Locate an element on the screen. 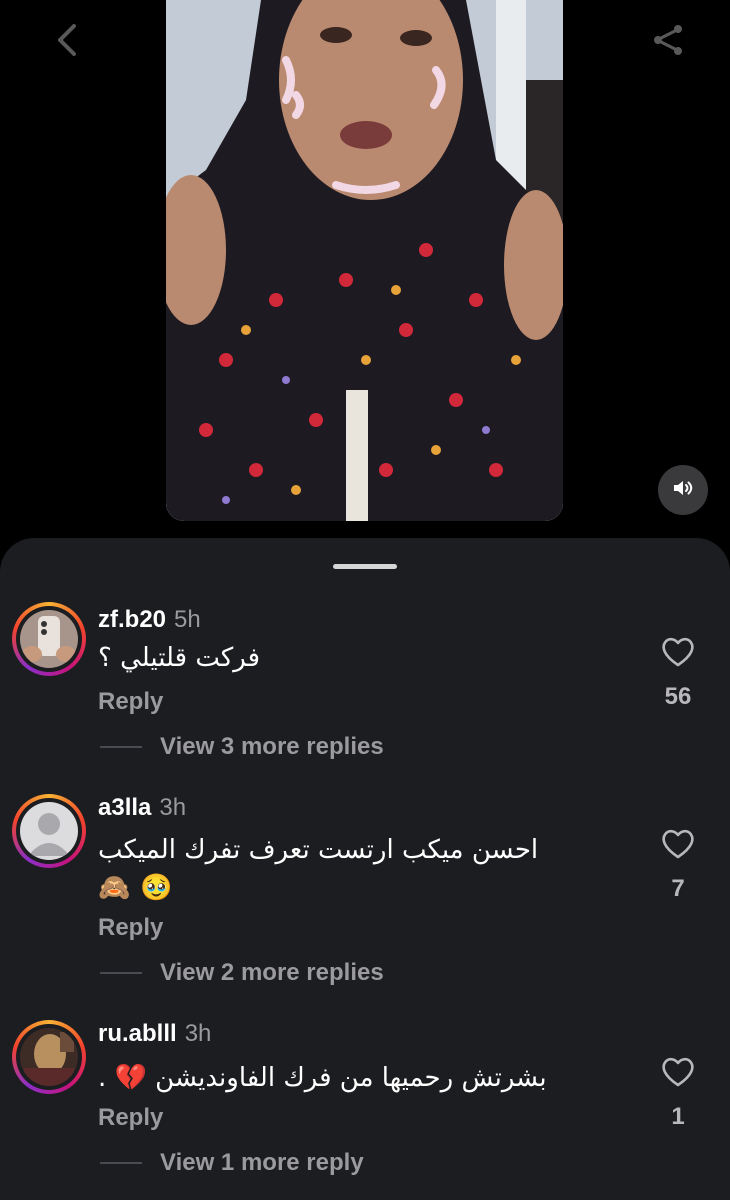 The height and width of the screenshot is (1200, 730). view-more-replies-label: View 3 more replies is located at coordinates (272, 746).